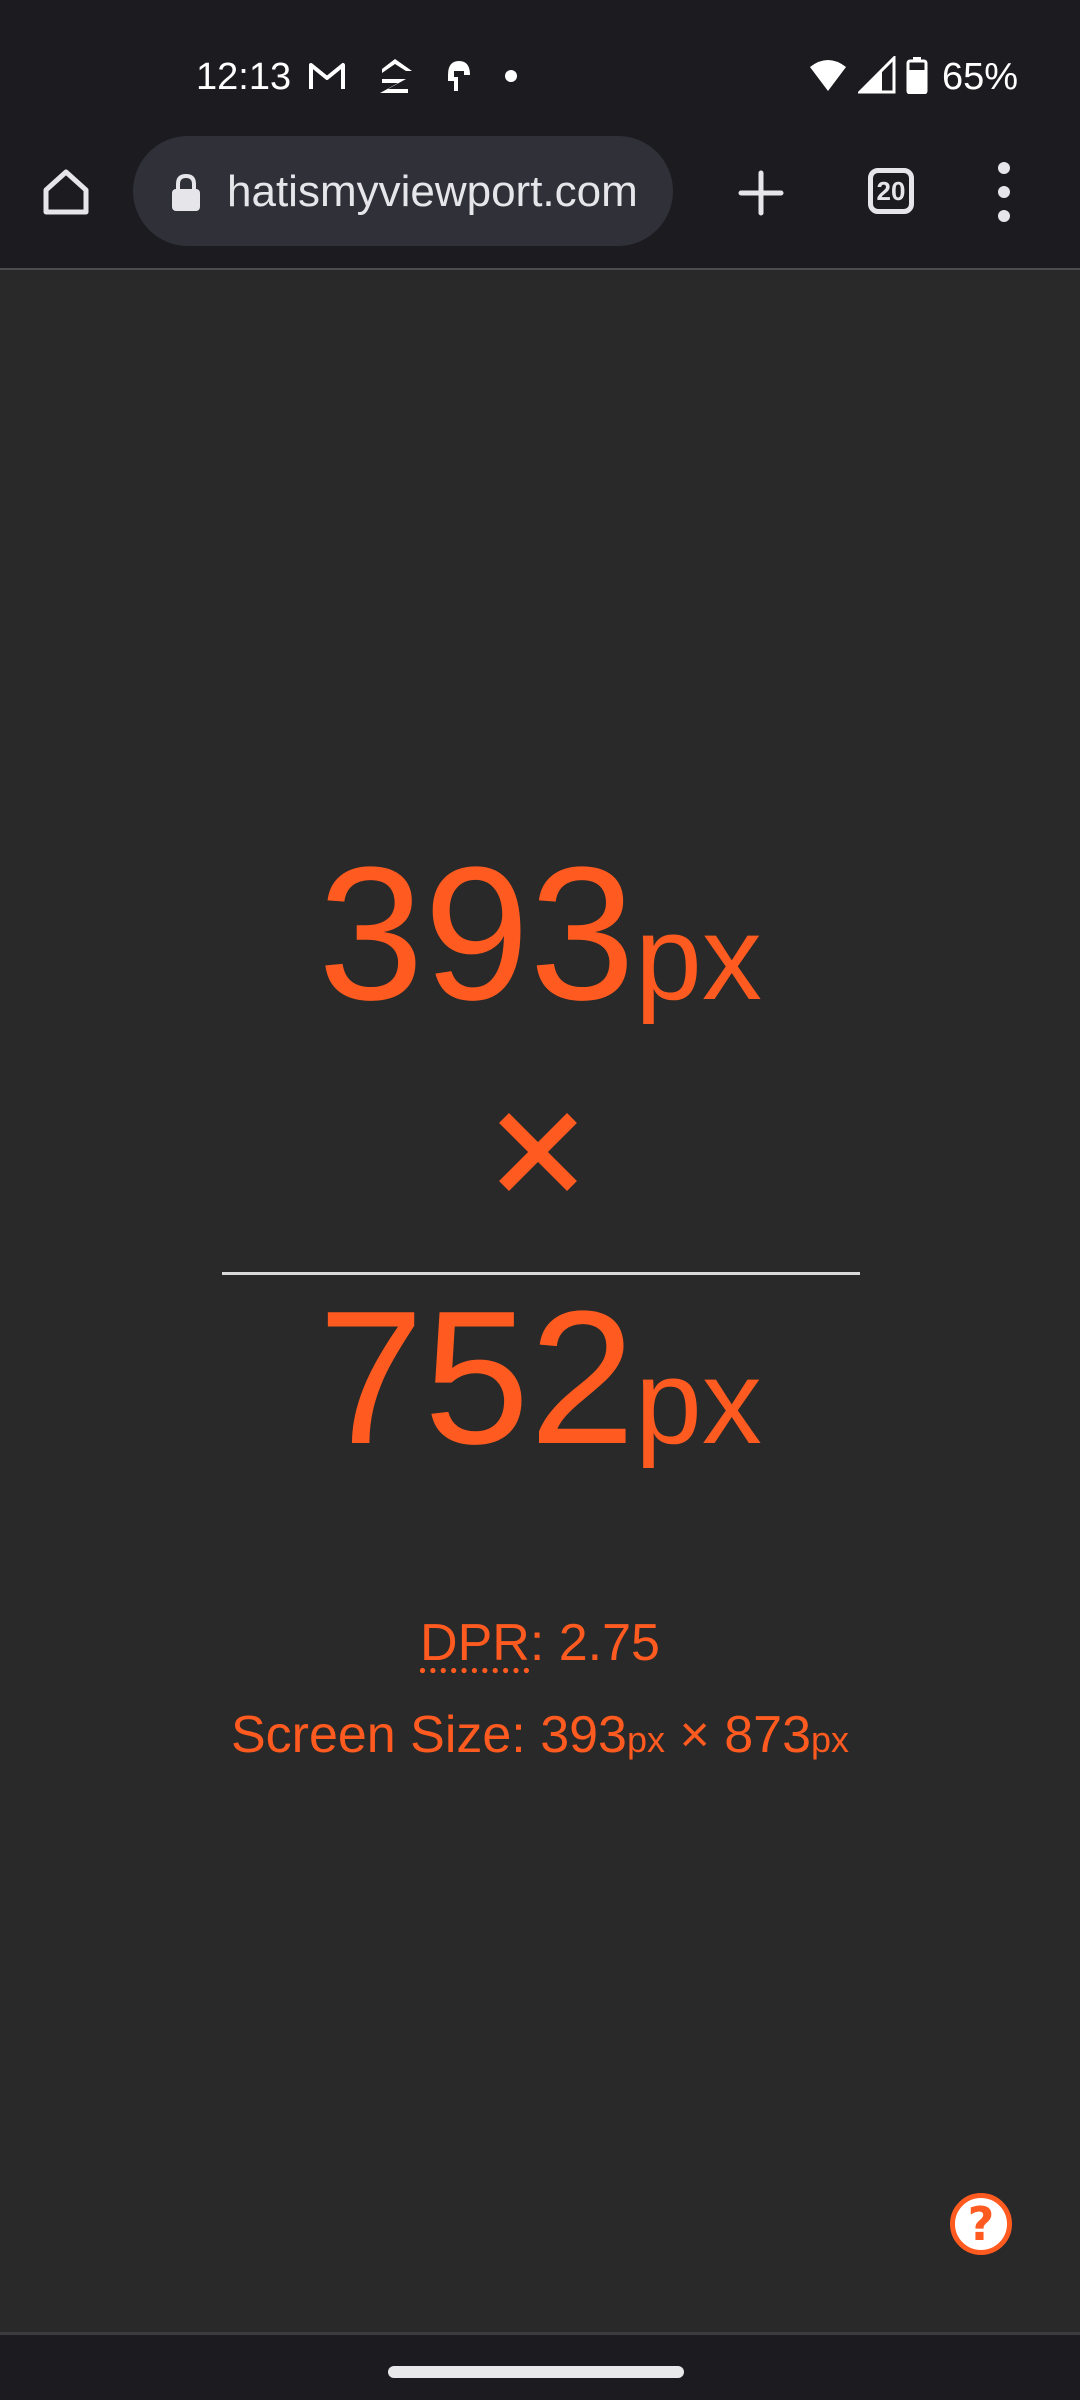 Image resolution: width=1080 pixels, height=2400 pixels. Describe the element at coordinates (698, 958) in the screenshot. I see `viewport-width-unit: px` at that location.